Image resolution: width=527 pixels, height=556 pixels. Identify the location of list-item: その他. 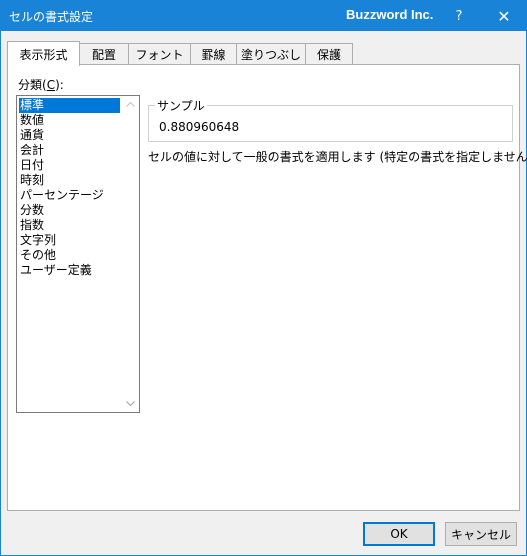
(69, 255).